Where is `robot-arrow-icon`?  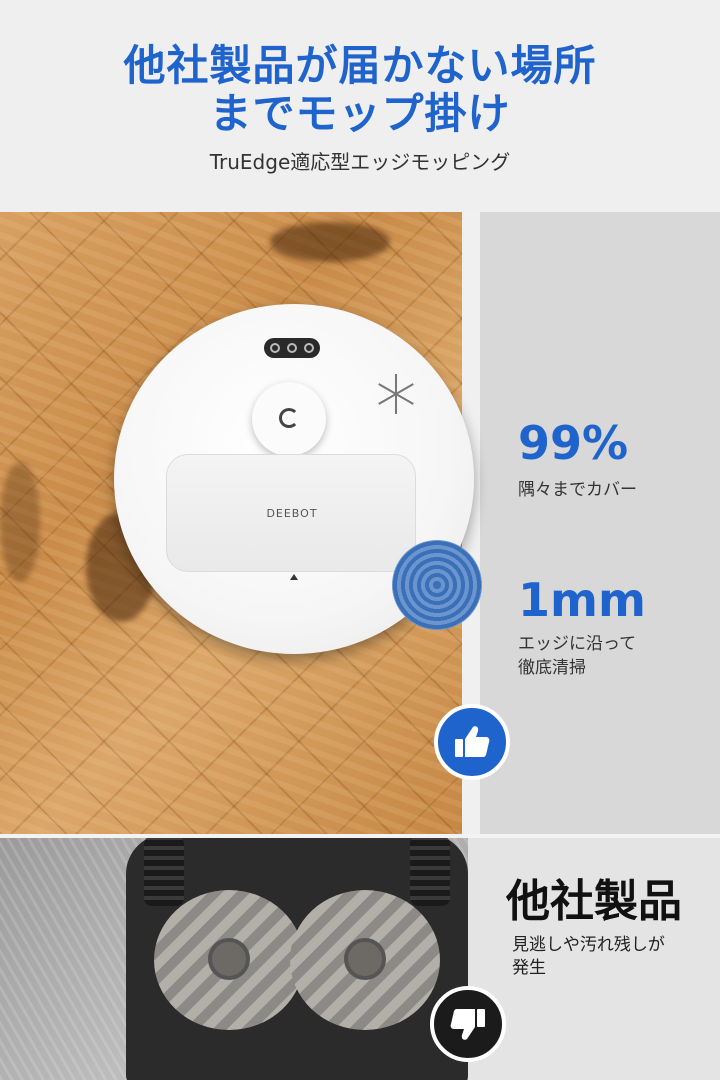 robot-arrow-icon is located at coordinates (294, 577).